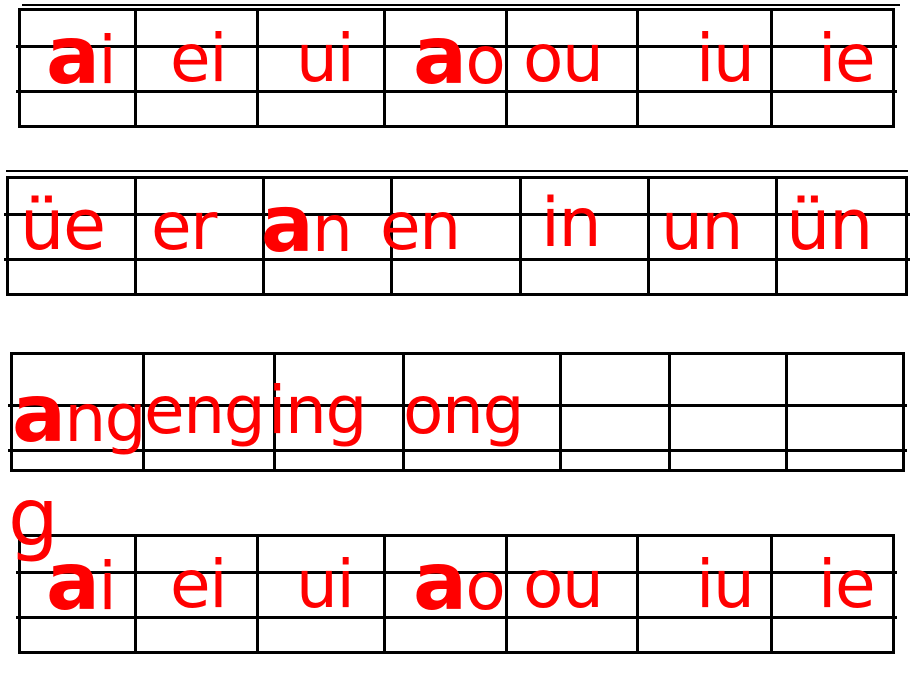 This screenshot has height=690, width=920. Describe the element at coordinates (702, 227) in the screenshot. I see `syllable-cell-2-6: un` at that location.